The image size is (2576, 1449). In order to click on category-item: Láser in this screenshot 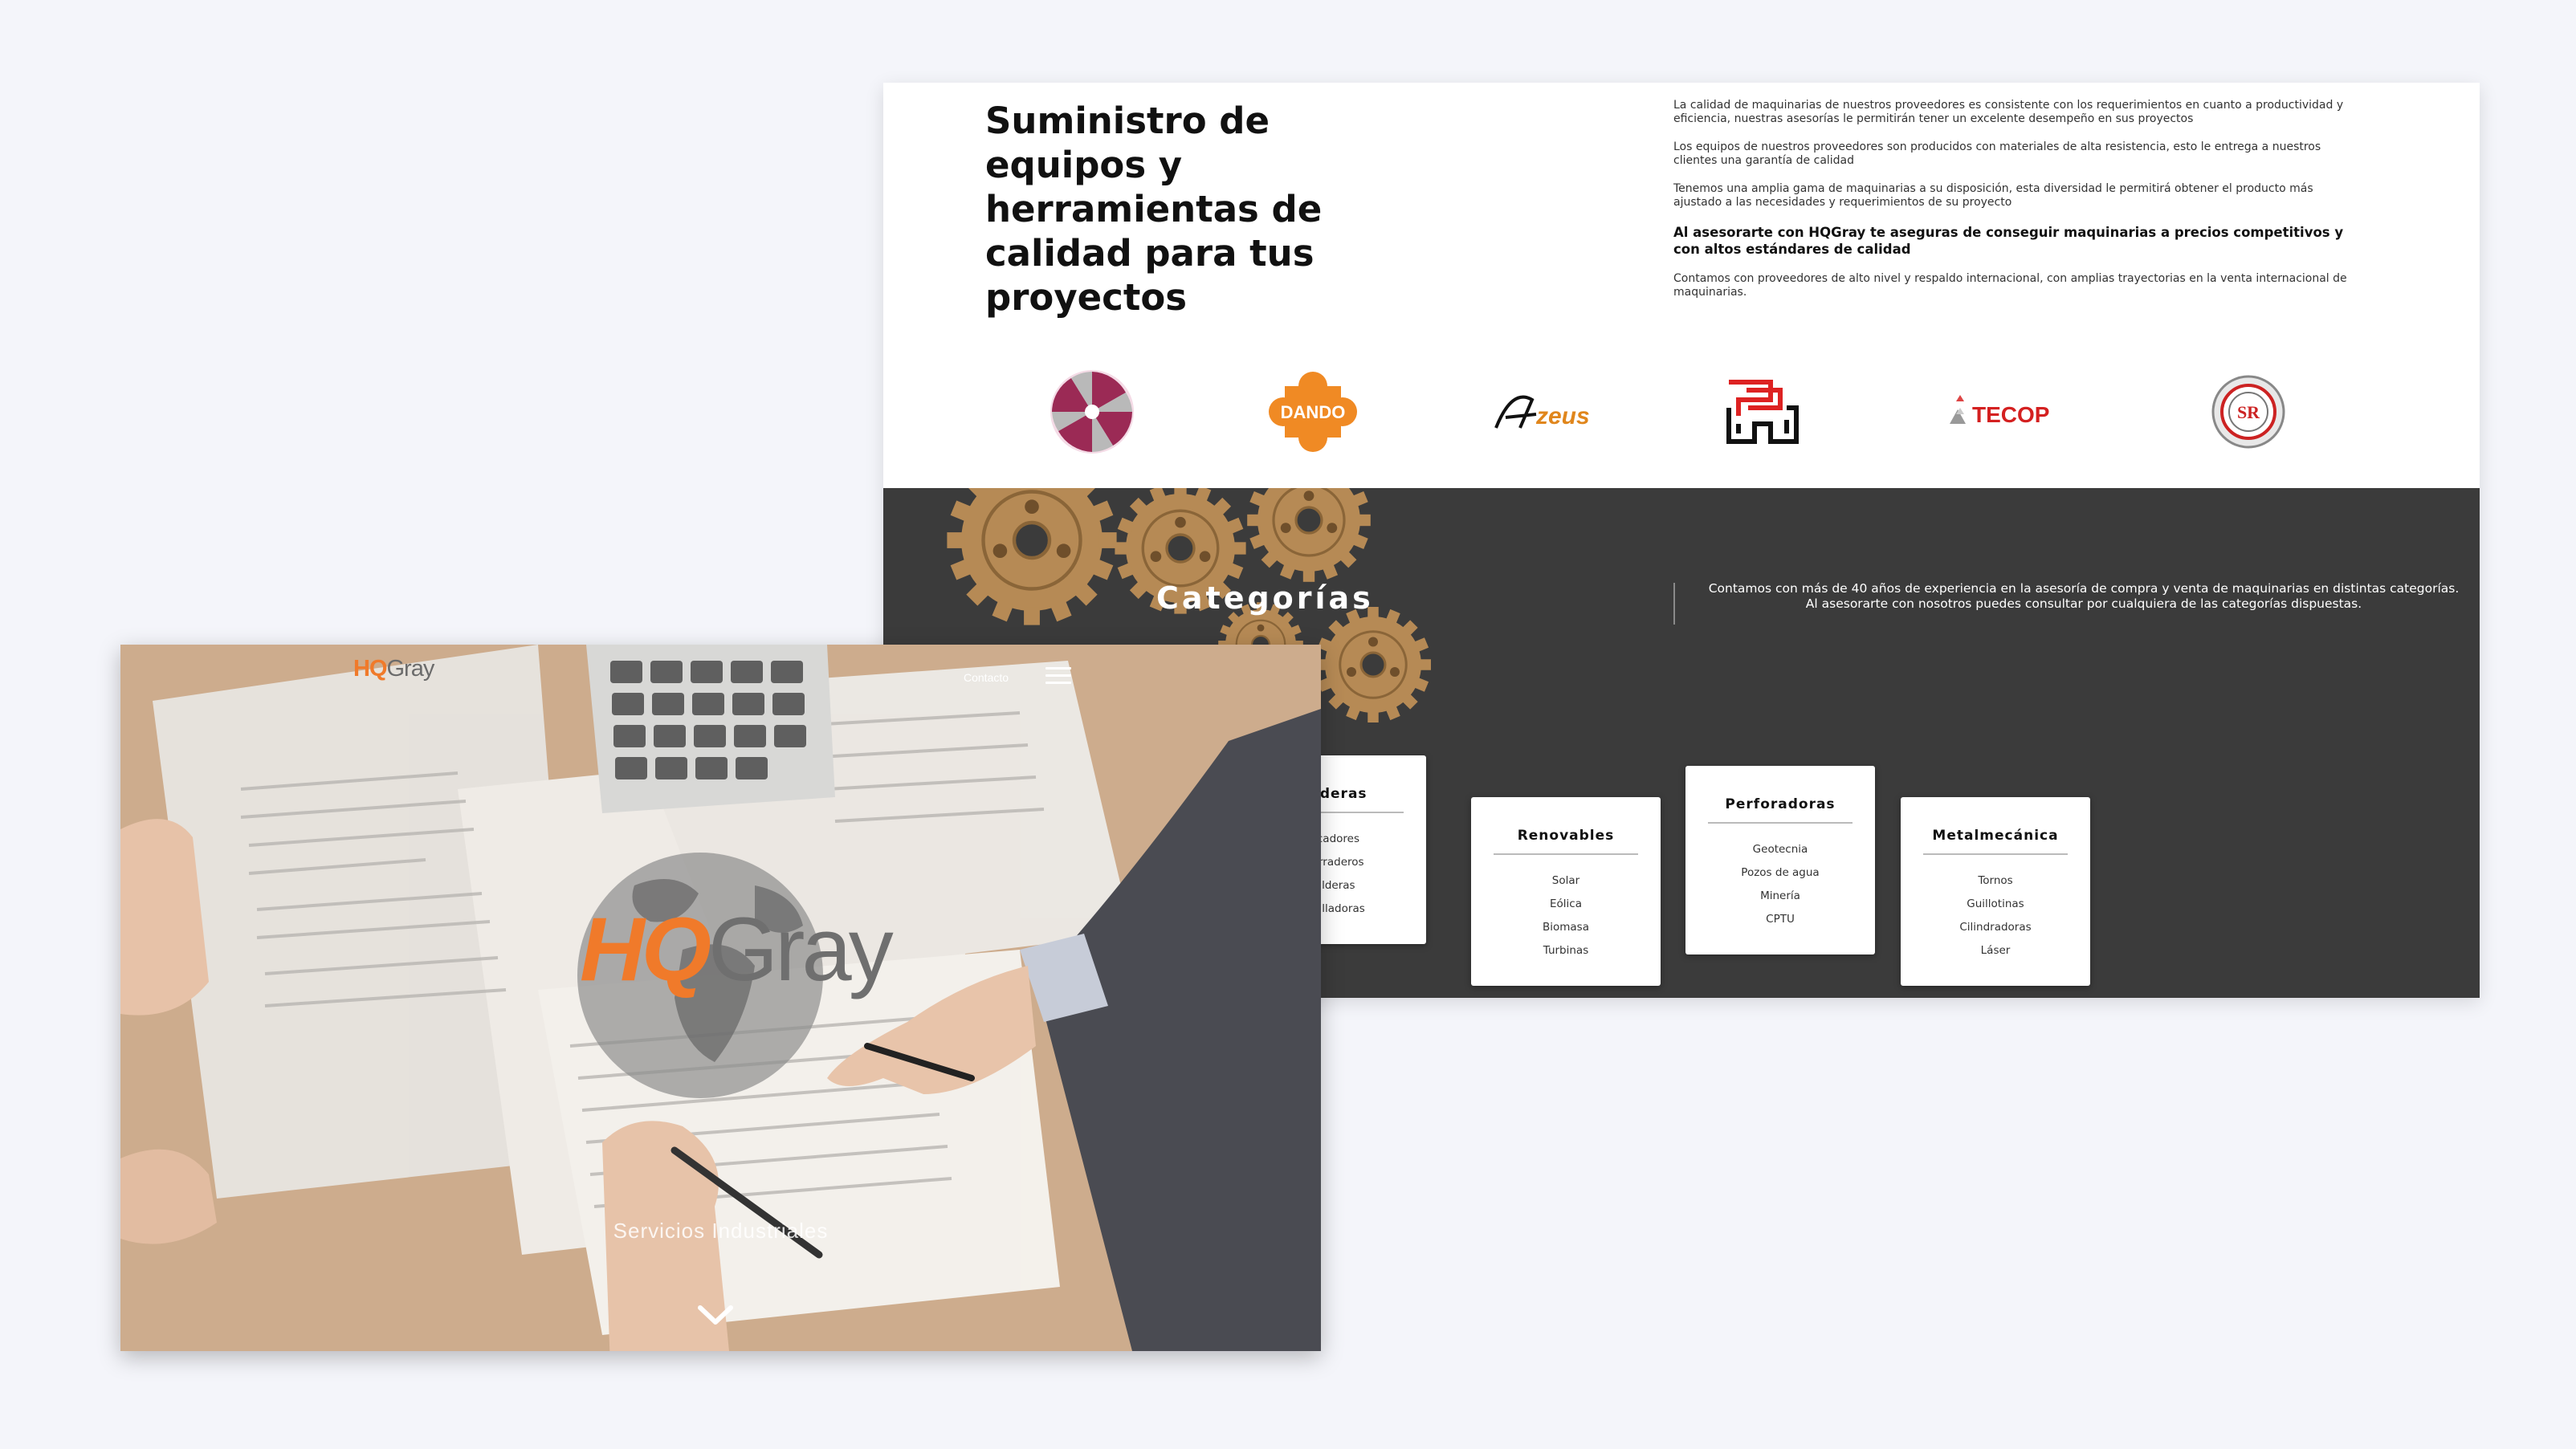, I will do `click(1996, 951)`.